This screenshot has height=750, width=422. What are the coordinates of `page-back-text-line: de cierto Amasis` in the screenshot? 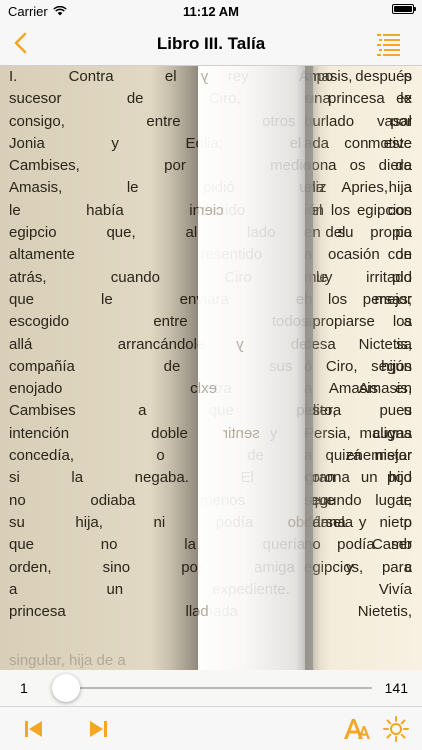 It's located at (255, 210).